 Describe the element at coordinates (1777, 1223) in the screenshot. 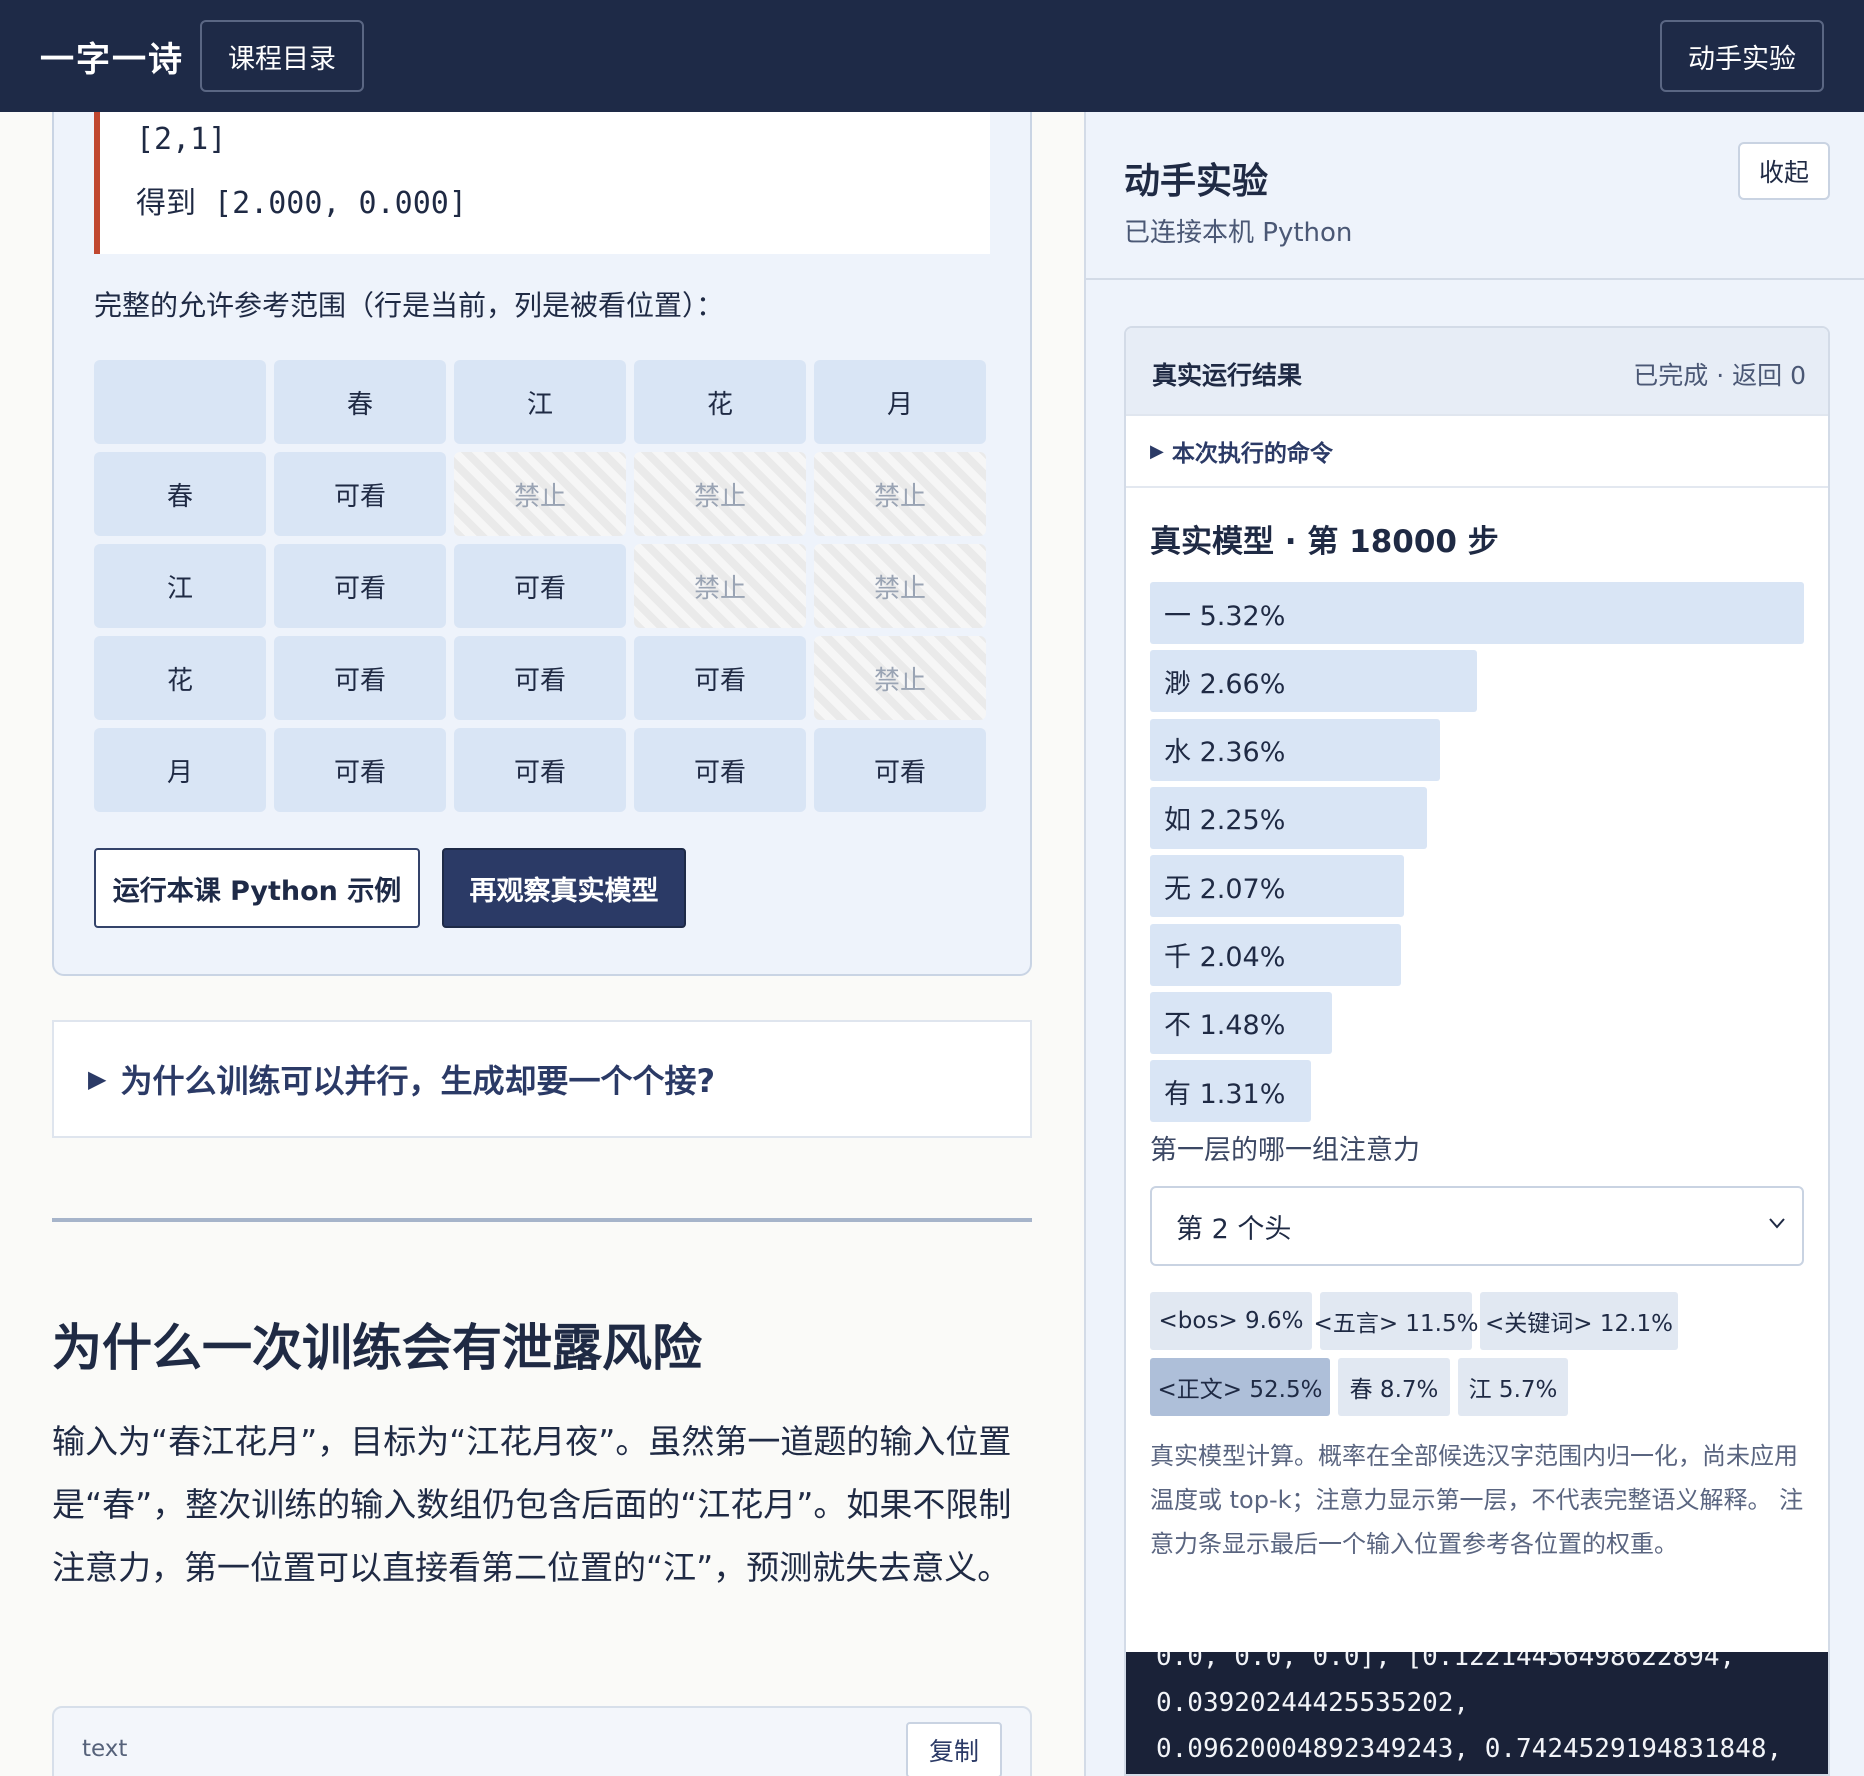

I see `chevron-down-icon` at that location.